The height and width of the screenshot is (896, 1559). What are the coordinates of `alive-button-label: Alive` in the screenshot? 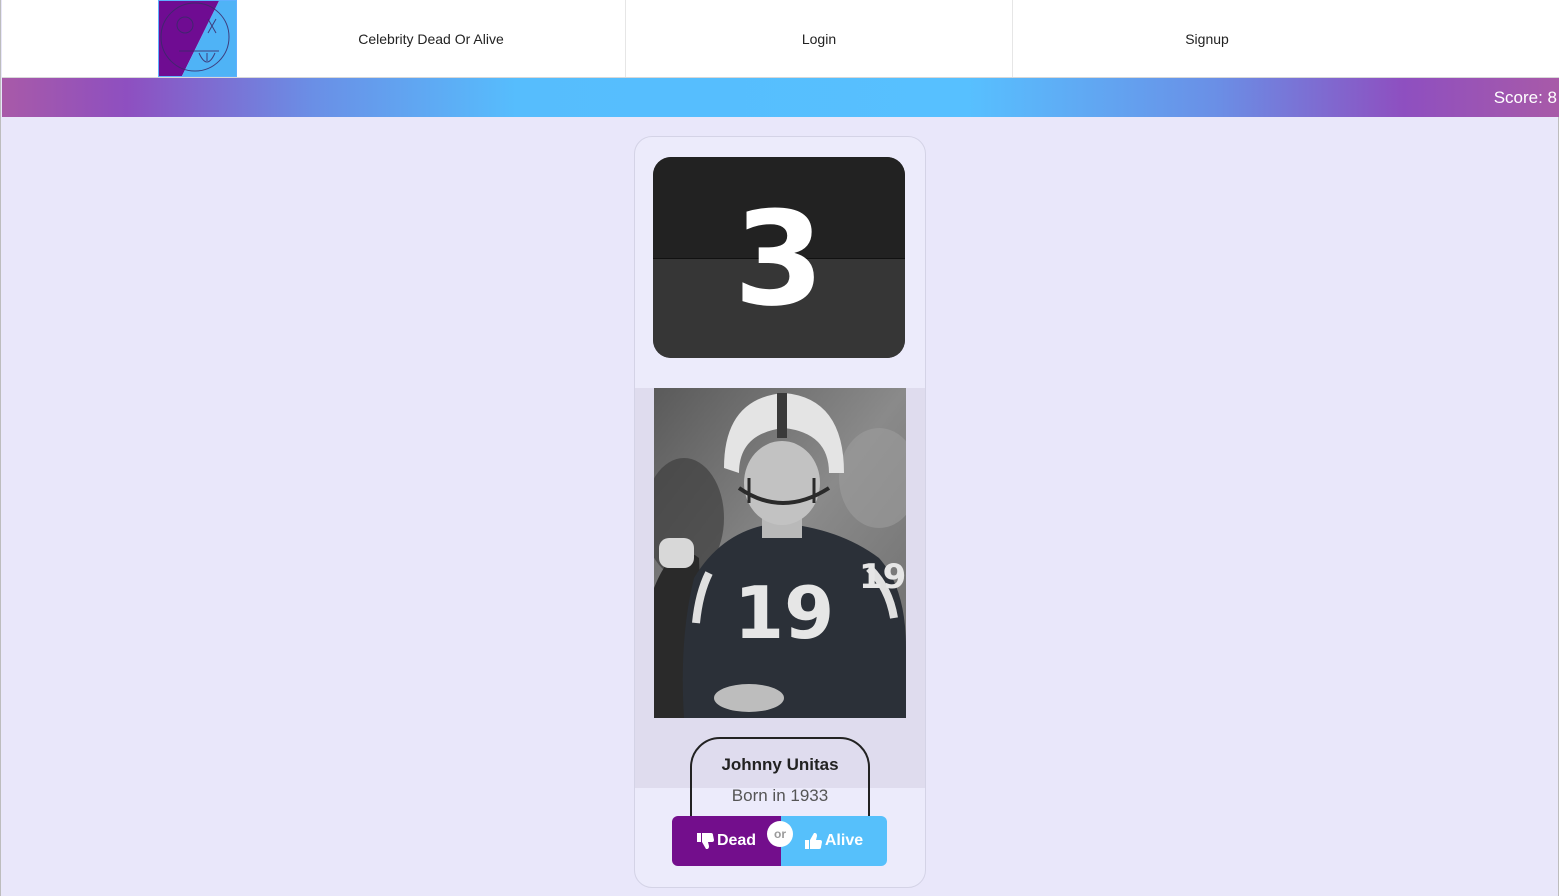 It's located at (844, 840).